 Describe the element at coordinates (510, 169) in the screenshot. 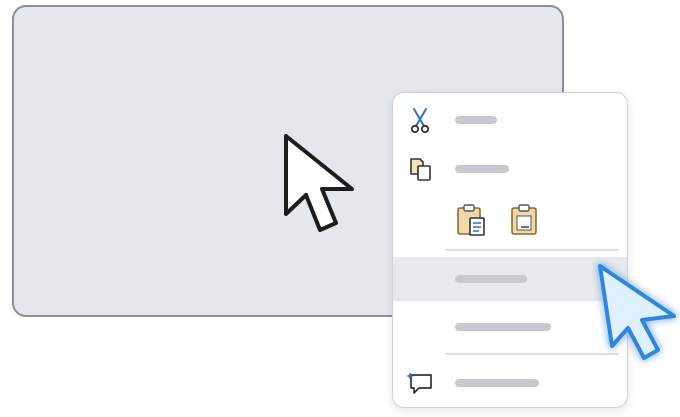

I see `menu-item-copy` at that location.